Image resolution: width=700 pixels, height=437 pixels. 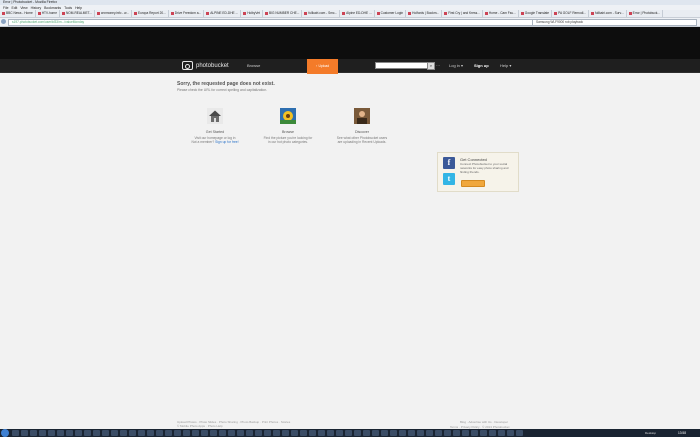 What do you see at coordinates (253, 65) in the screenshot?
I see `nav-browse: Browse` at bounding box center [253, 65].